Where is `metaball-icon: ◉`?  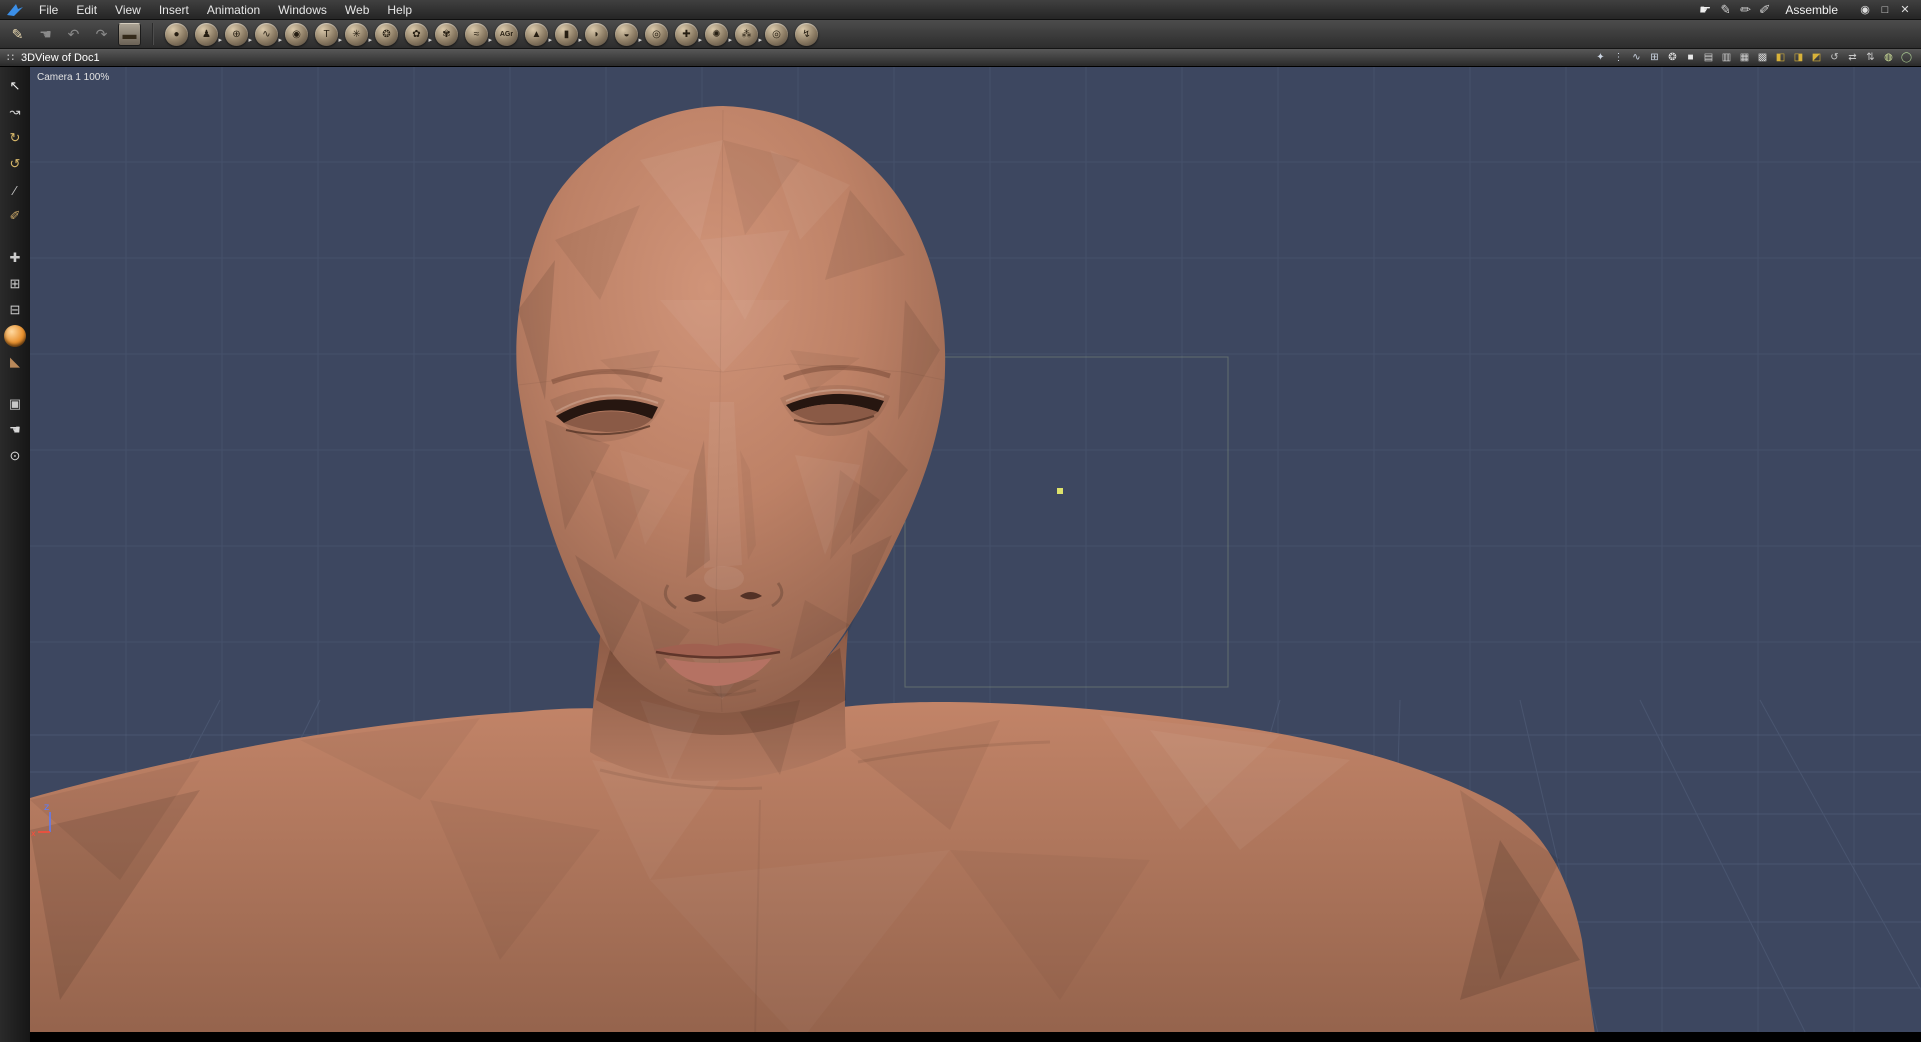
metaball-icon: ◉ is located at coordinates (296, 34).